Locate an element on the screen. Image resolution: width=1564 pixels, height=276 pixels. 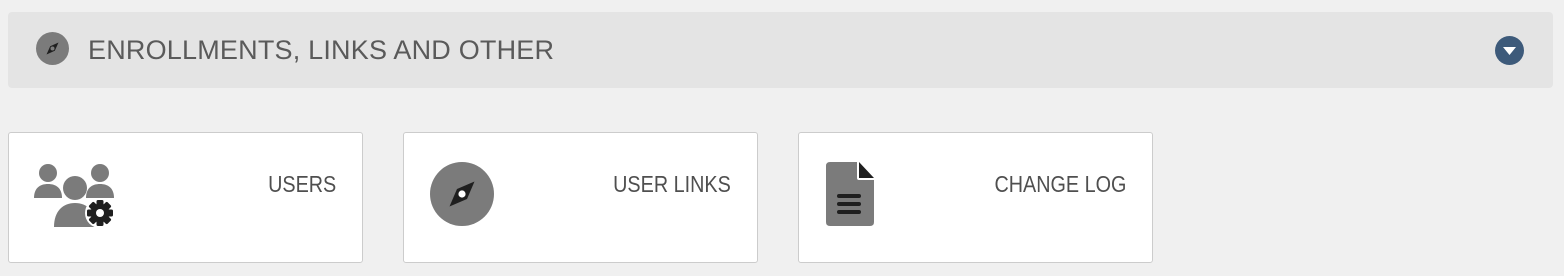
tile-label-users: USERS is located at coordinates (301, 184).